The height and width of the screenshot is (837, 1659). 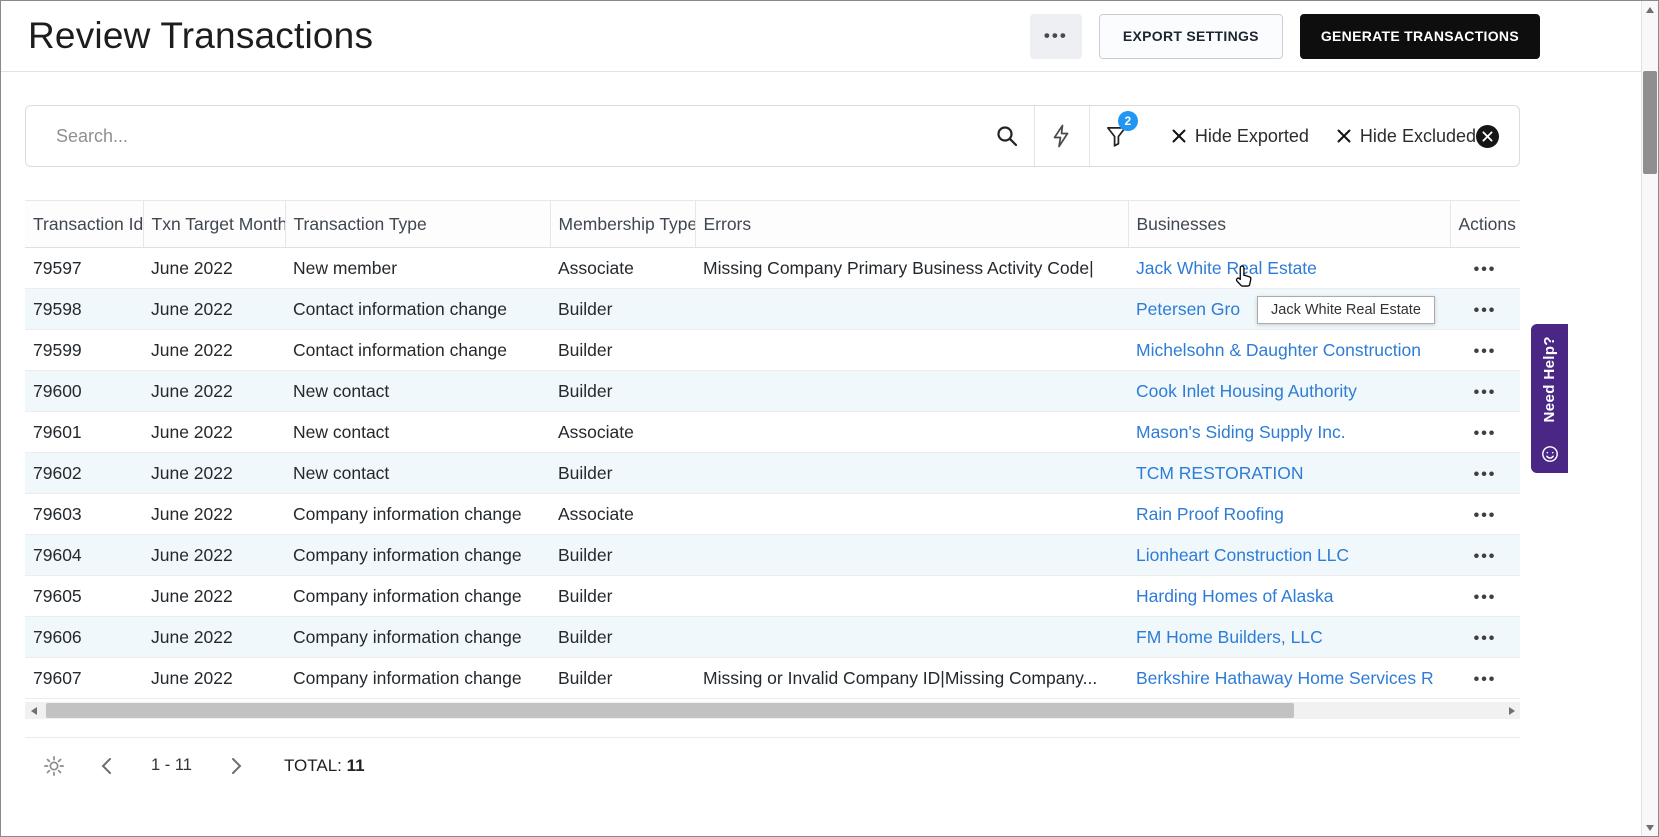 I want to click on scroll-left-arrow-icon, so click(x=33, y=710).